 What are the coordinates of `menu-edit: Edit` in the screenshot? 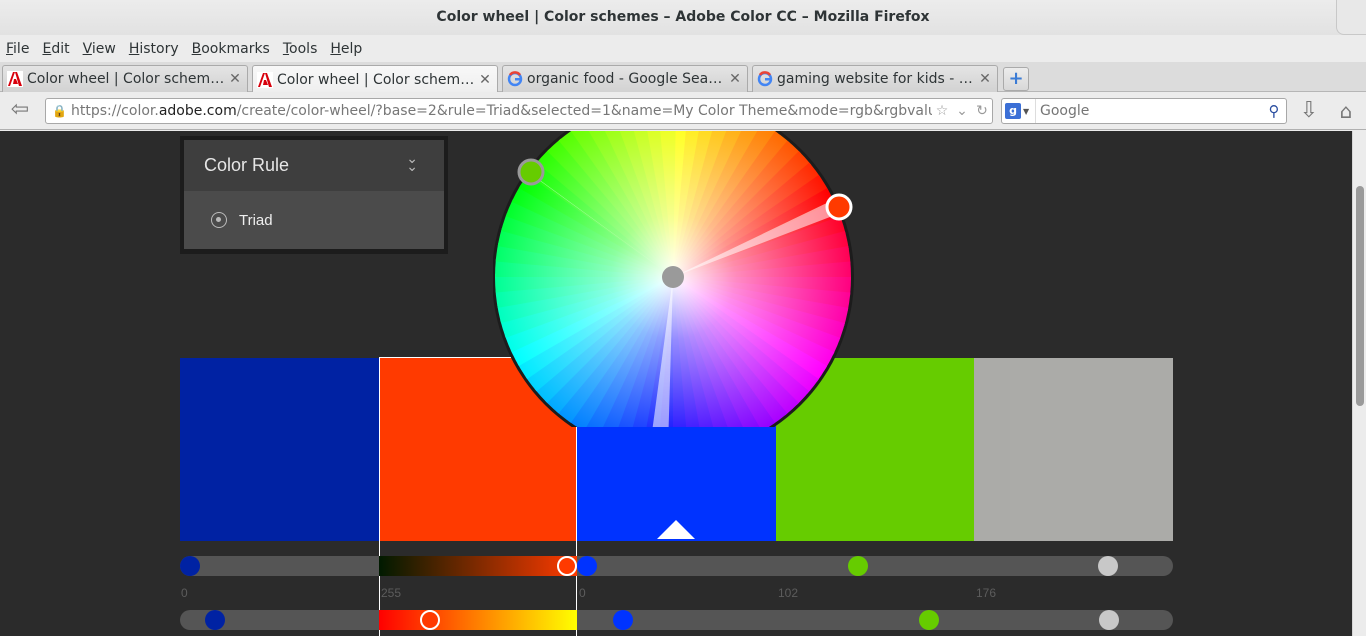 It's located at (55, 49).